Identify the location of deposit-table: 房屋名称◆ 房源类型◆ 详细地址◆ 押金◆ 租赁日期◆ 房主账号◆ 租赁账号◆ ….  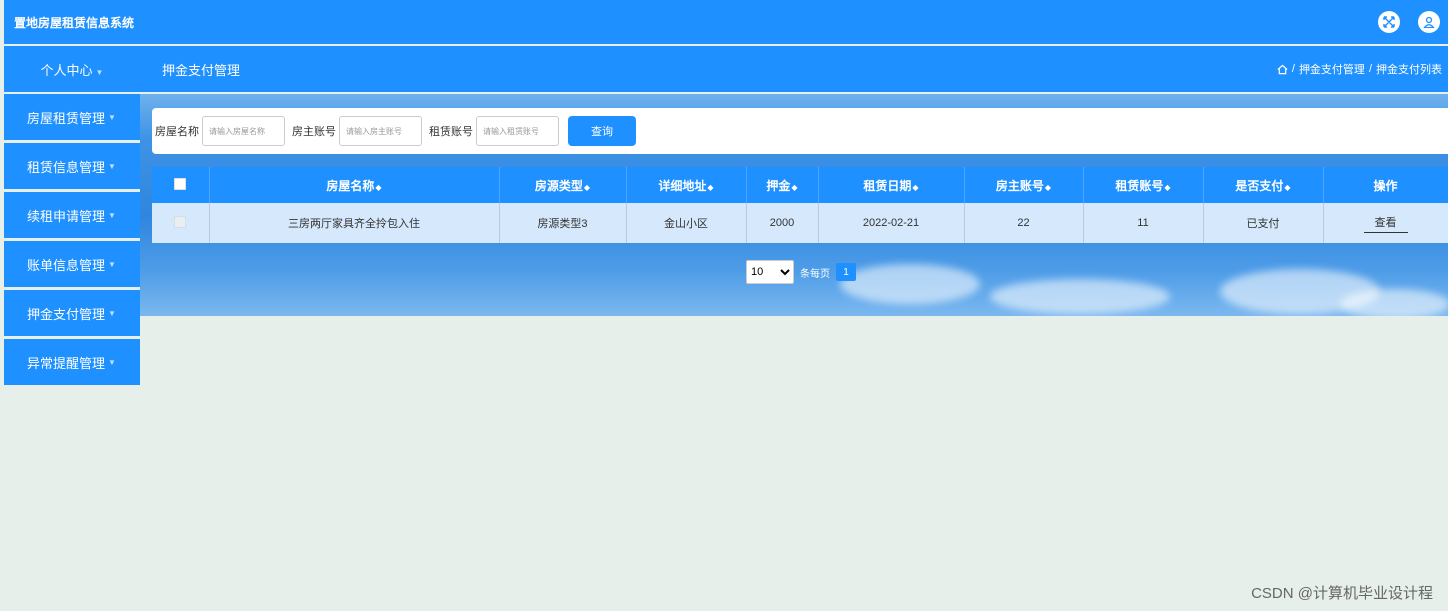
(800, 205).